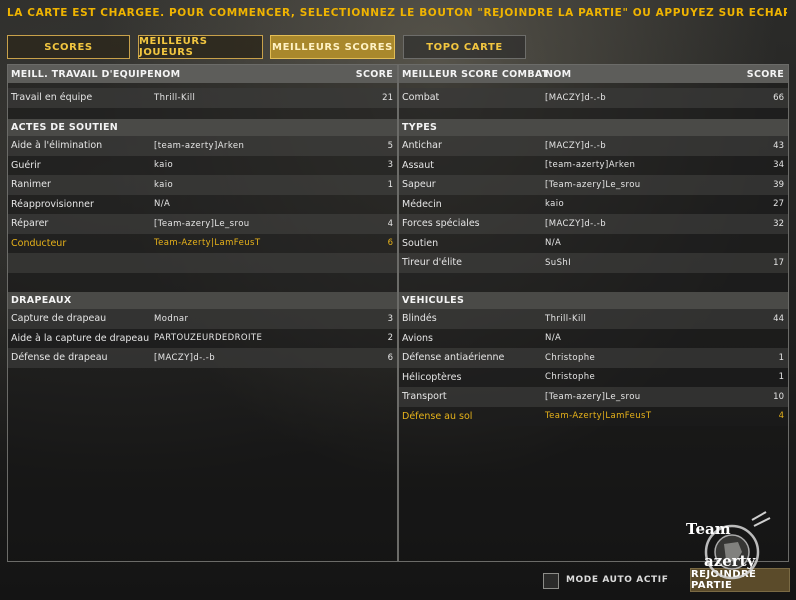  What do you see at coordinates (167, 74) in the screenshot?
I see `left-header-name: NOM` at bounding box center [167, 74].